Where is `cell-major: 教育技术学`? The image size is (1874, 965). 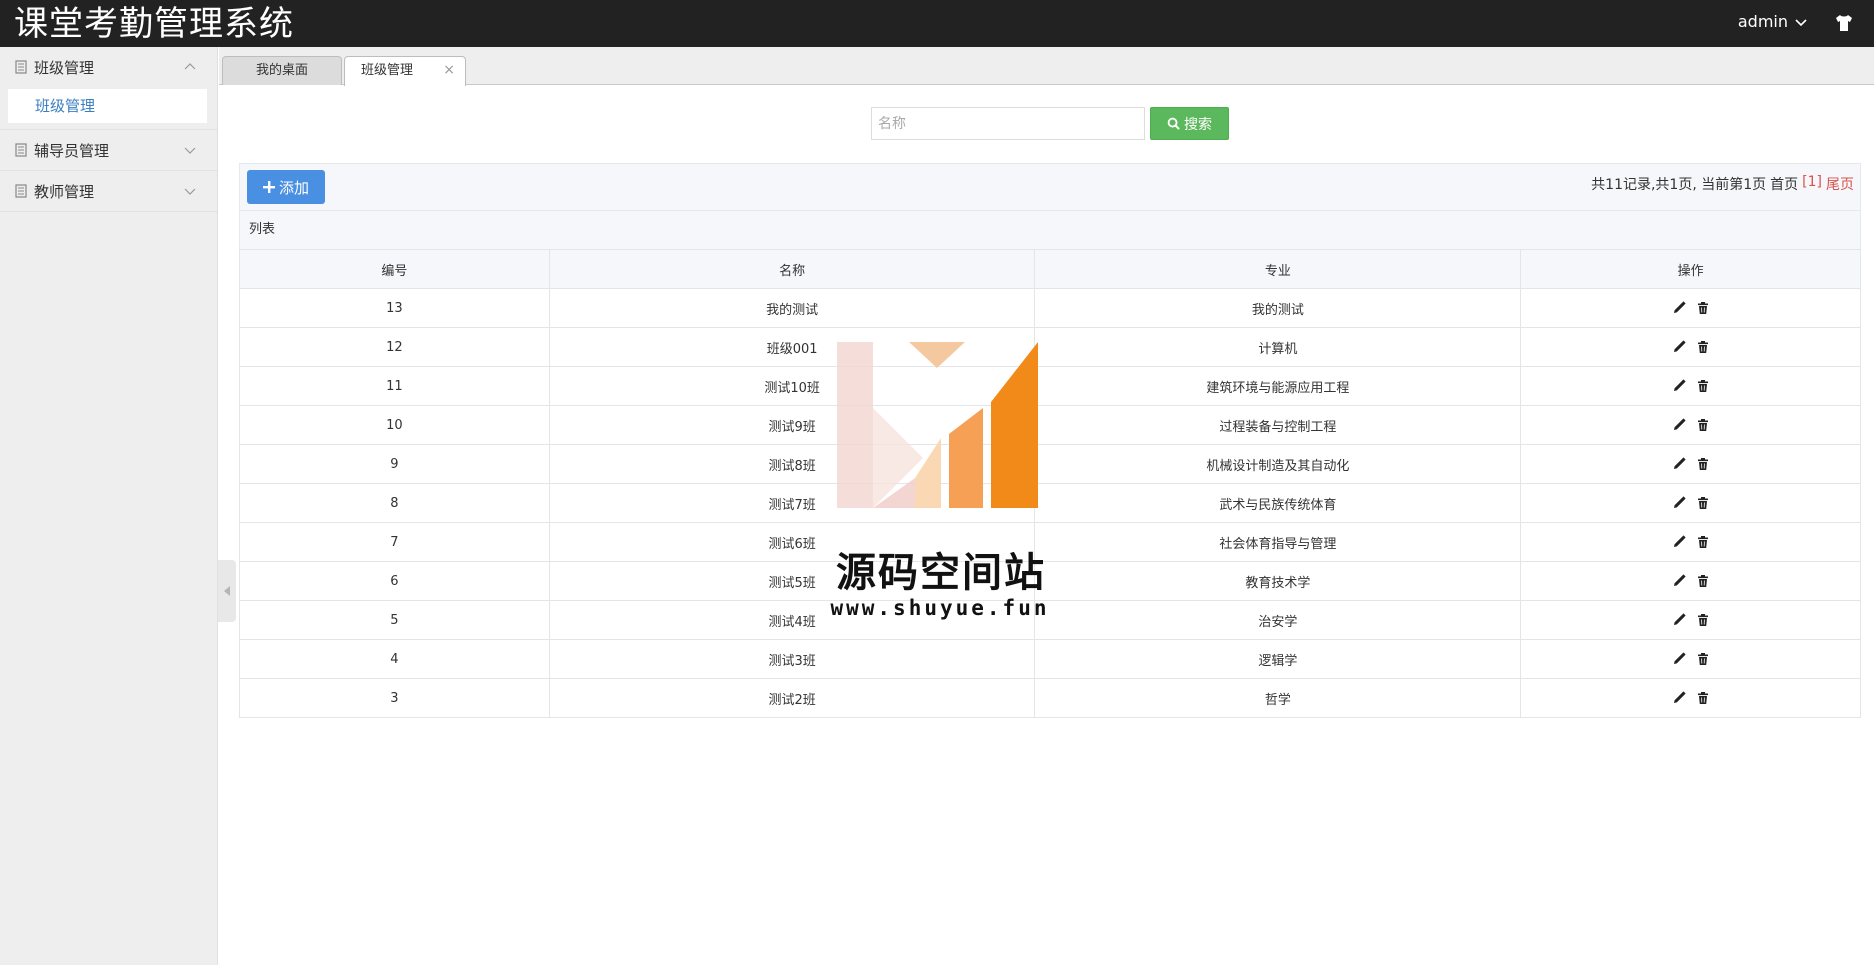 cell-major: 教育技术学 is located at coordinates (1278, 581).